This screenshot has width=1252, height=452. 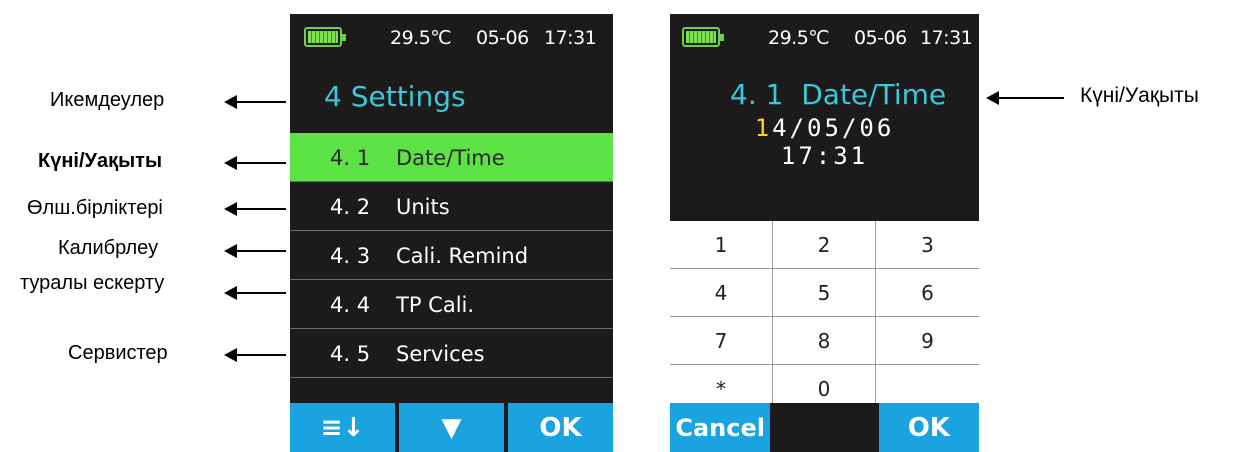 I want to click on arrow-right-date-time, so click(x=1025, y=98).